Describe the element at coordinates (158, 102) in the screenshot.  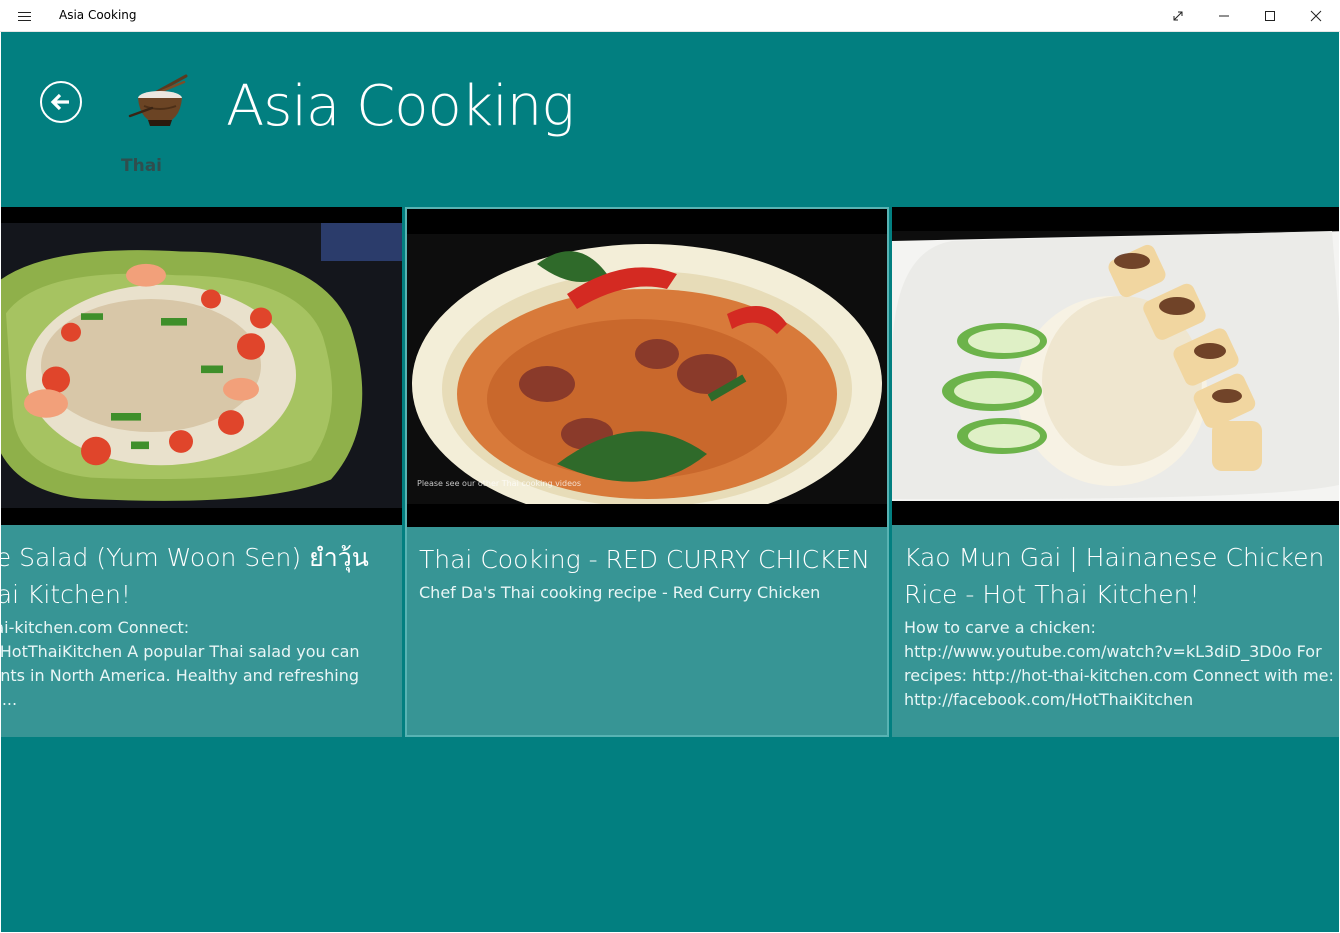
I see `cooking-bowl-icon` at that location.